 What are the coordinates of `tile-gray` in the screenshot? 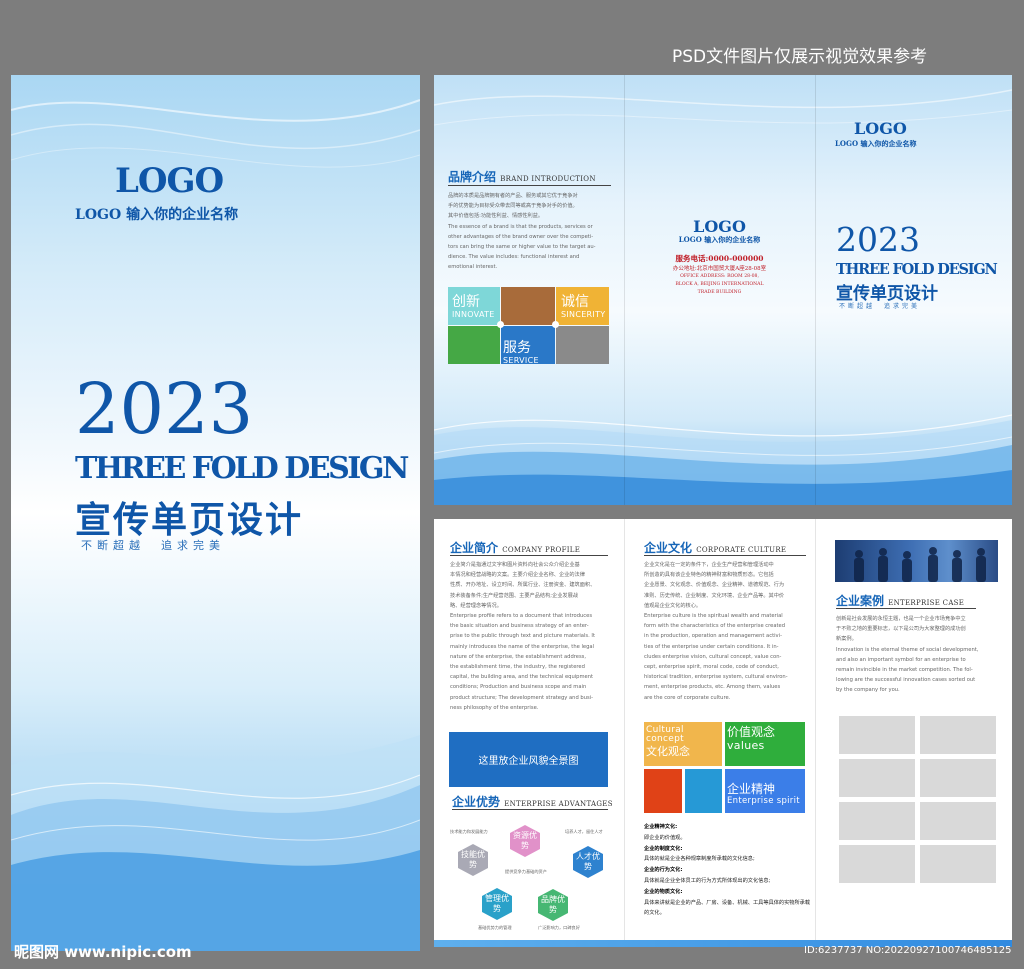 It's located at (582, 345).